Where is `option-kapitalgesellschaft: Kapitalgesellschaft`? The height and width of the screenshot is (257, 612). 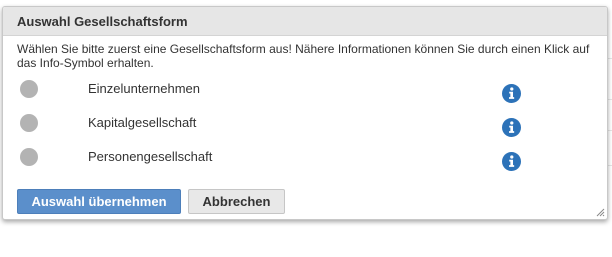 option-kapitalgesellschaft: Kapitalgesellschaft is located at coordinates (305, 125).